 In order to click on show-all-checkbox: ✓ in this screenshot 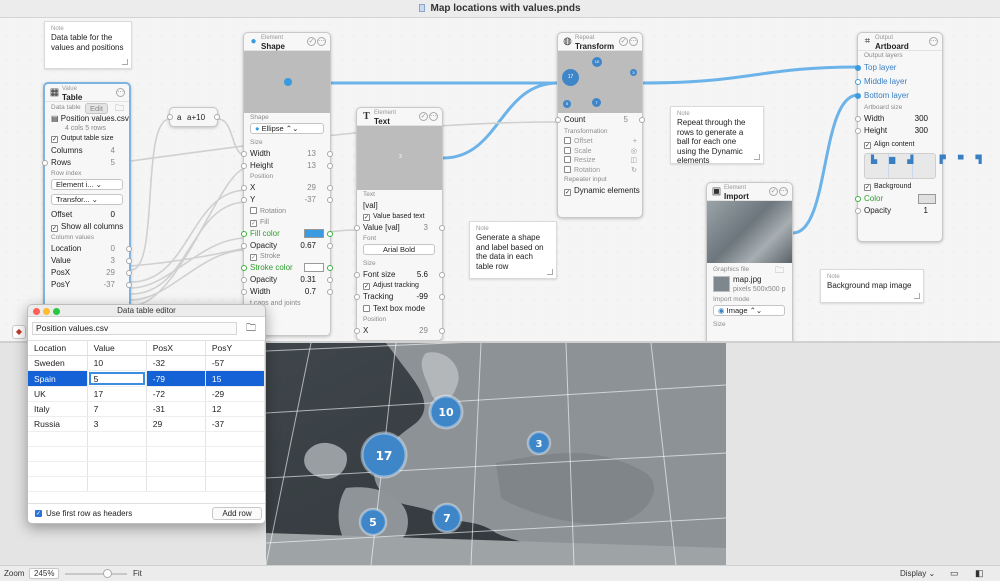, I will do `click(54, 228)`.